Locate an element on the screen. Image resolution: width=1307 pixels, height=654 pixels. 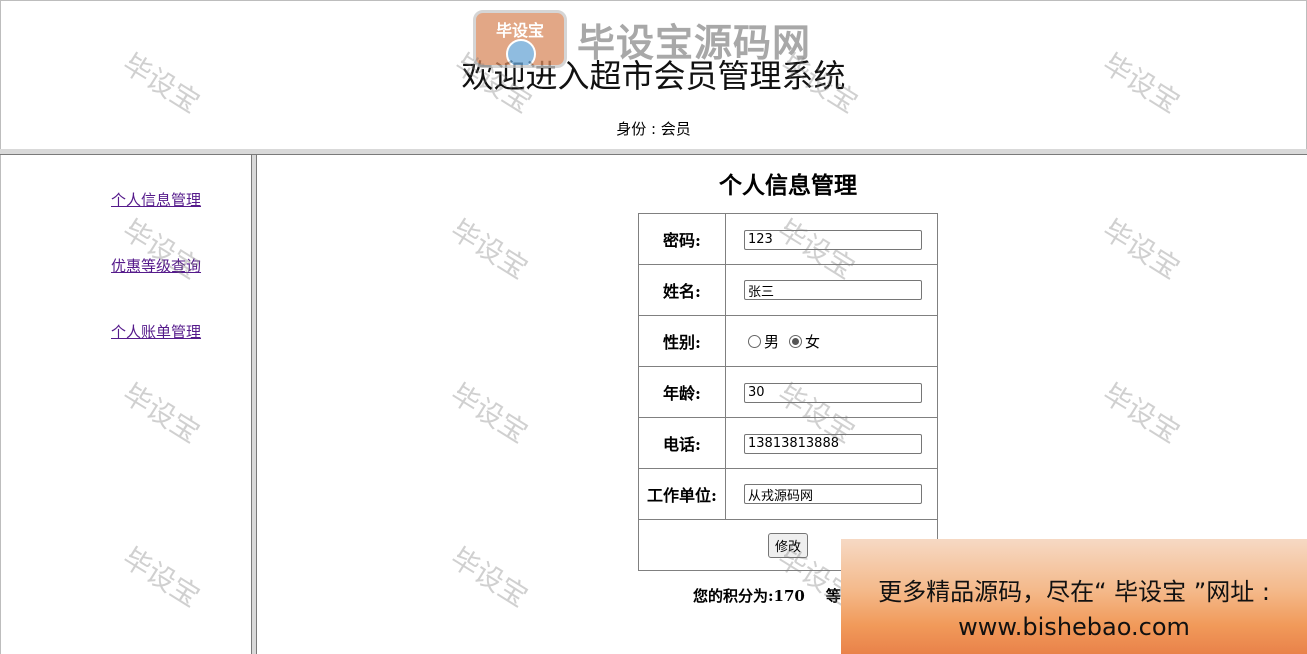
gender-option-male: 男 is located at coordinates (772, 341).